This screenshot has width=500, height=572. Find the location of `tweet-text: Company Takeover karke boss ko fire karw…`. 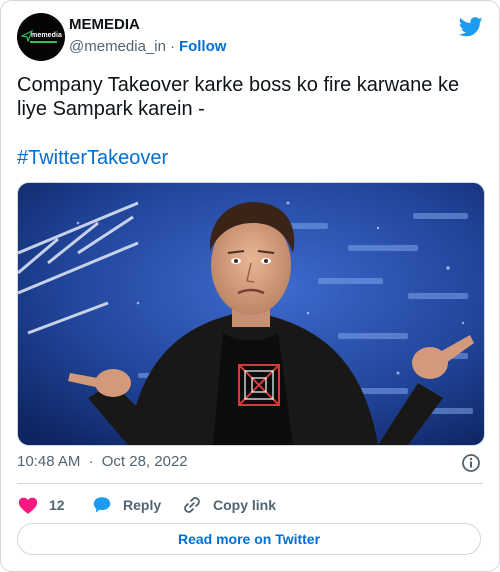

tweet-text: Company Takeover karke boss ko fire karw… is located at coordinates (238, 97).